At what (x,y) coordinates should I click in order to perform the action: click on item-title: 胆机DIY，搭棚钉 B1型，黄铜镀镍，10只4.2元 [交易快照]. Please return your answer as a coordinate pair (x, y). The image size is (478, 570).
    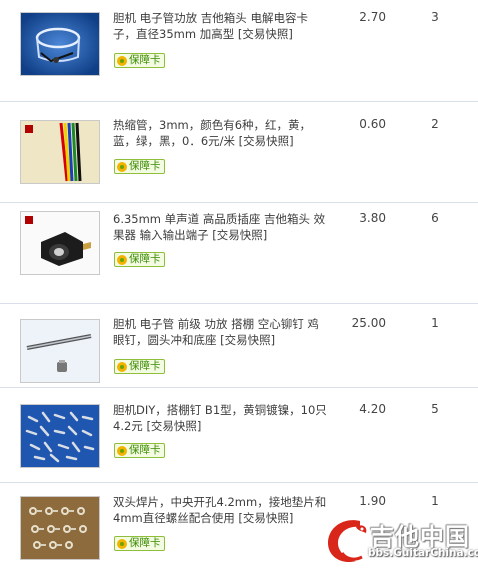
    Looking at the image, I should click on (220, 418).